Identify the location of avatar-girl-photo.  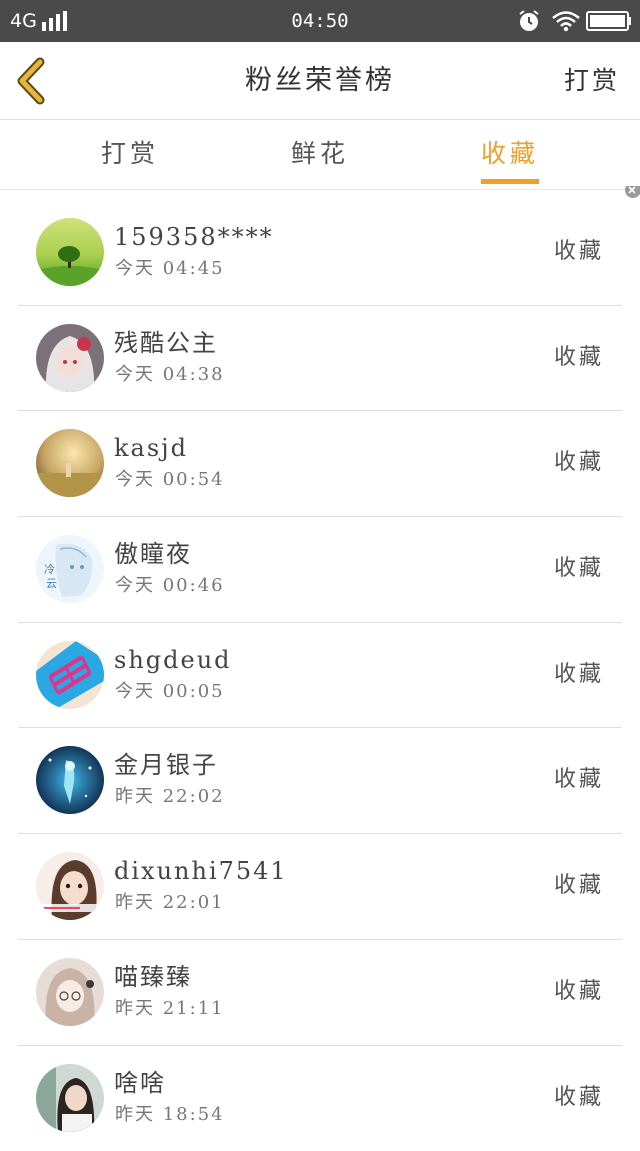
(70, 1098).